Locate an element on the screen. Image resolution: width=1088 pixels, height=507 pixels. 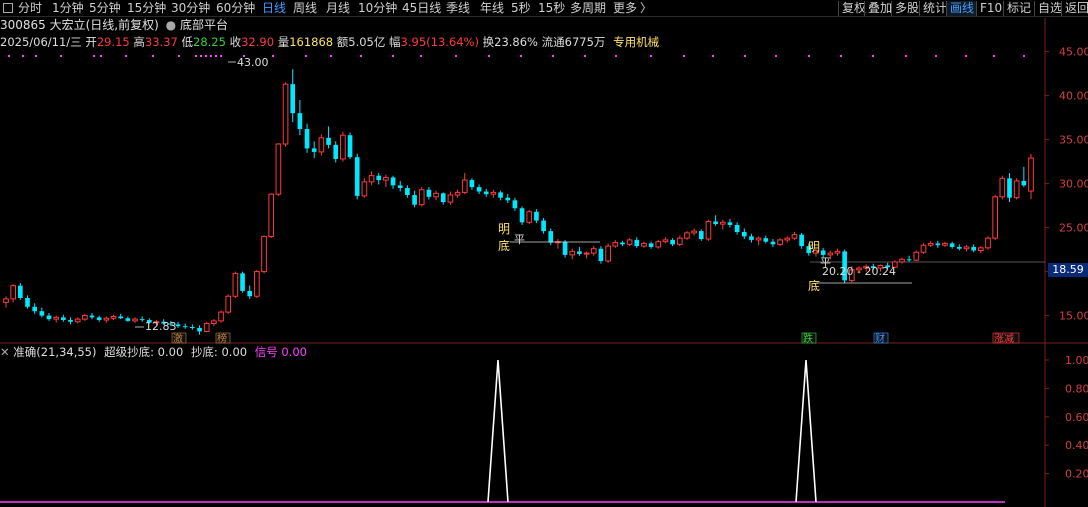
indicator-close-icon: ✕ is located at coordinates (5, 352).